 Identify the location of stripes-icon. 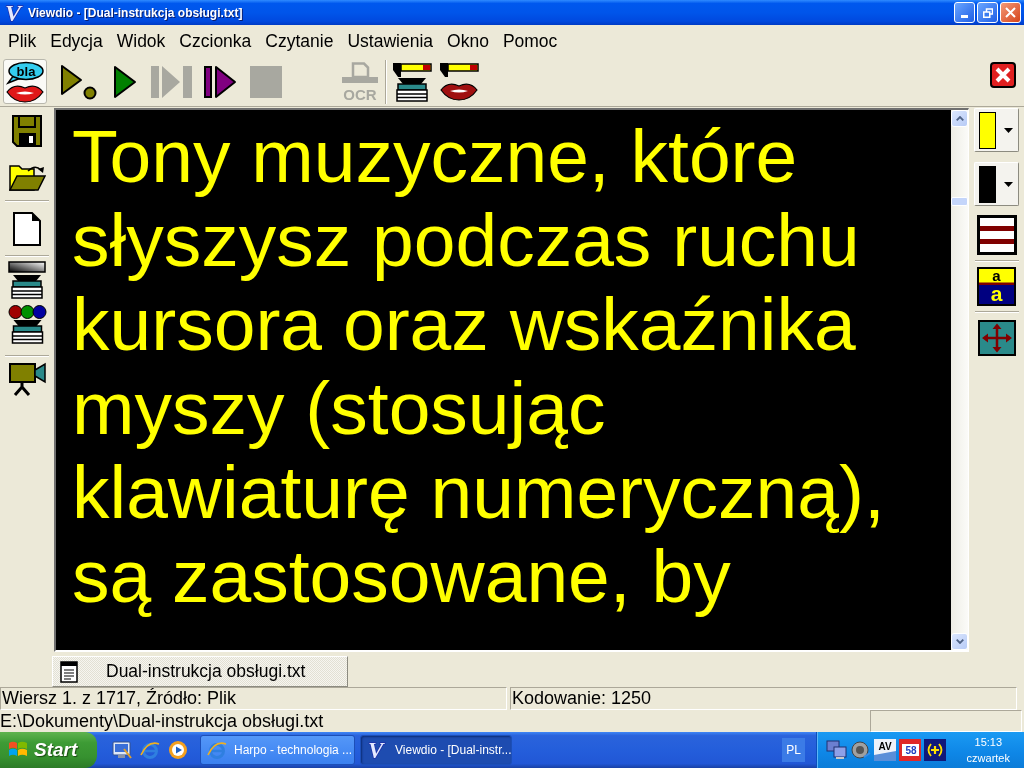
(996, 235).